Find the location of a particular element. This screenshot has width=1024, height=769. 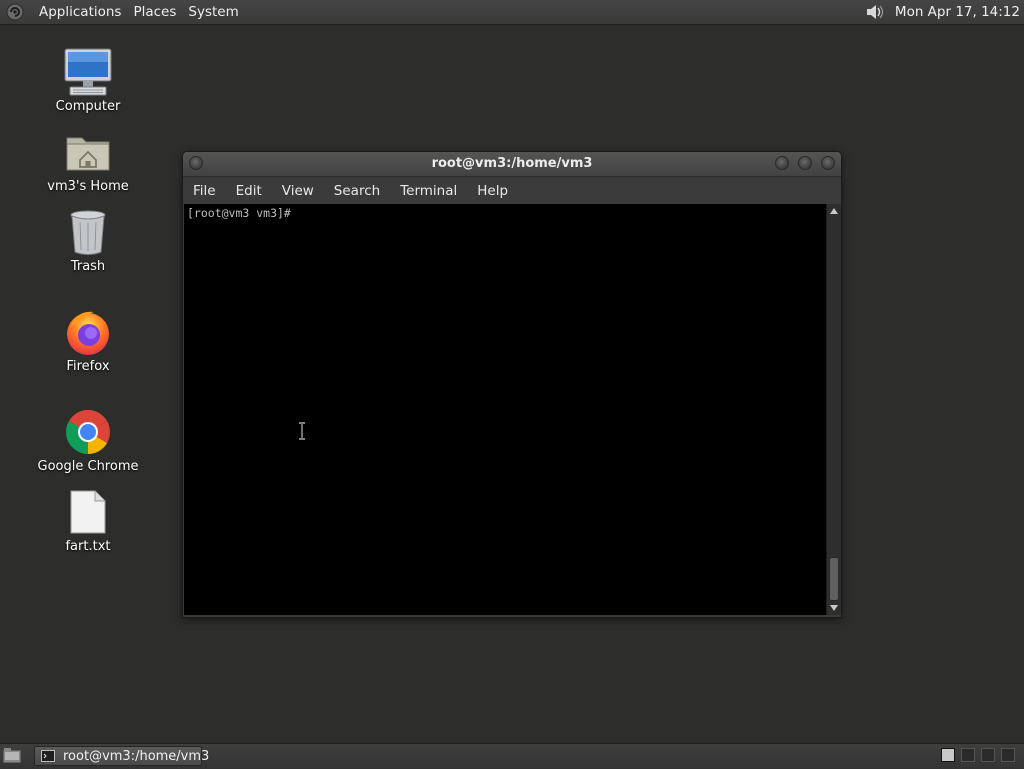

menu-view: View is located at coordinates (298, 191).